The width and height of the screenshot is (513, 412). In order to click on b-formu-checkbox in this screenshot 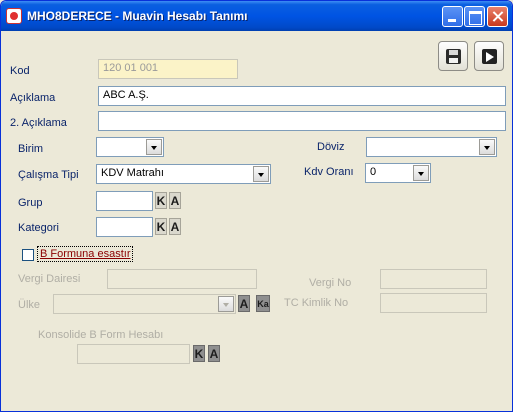, I will do `click(28, 255)`.